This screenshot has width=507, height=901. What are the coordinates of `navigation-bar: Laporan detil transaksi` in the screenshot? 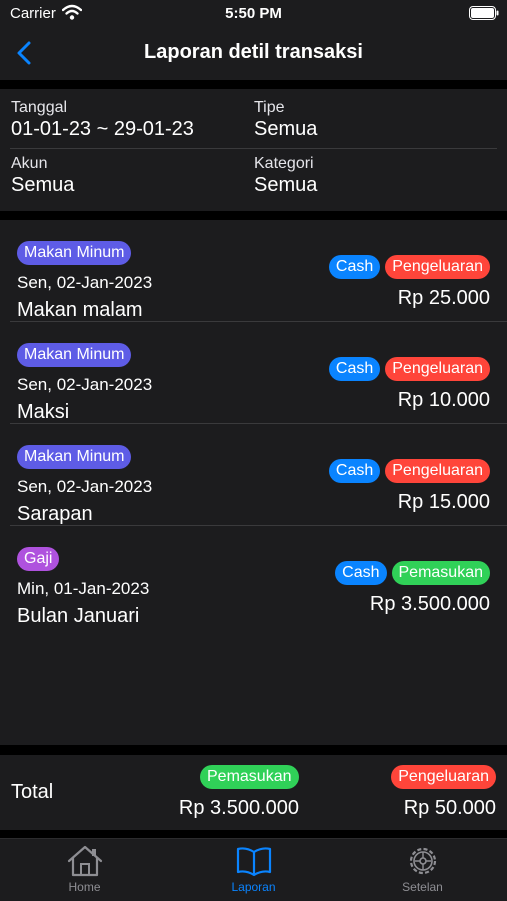 It's located at (253, 54).